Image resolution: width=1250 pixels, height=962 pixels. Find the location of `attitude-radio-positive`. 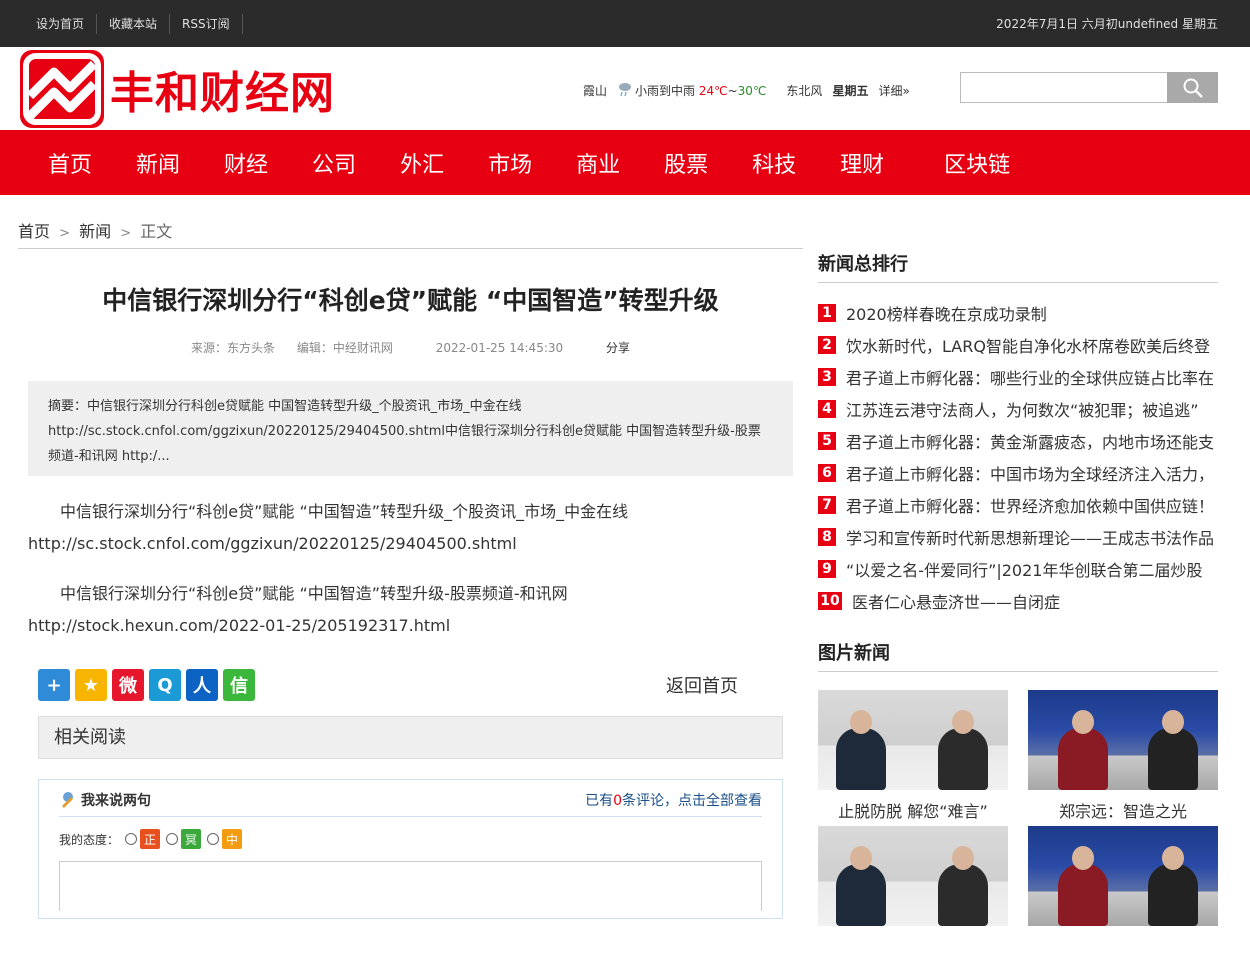

attitude-radio-positive is located at coordinates (131, 839).